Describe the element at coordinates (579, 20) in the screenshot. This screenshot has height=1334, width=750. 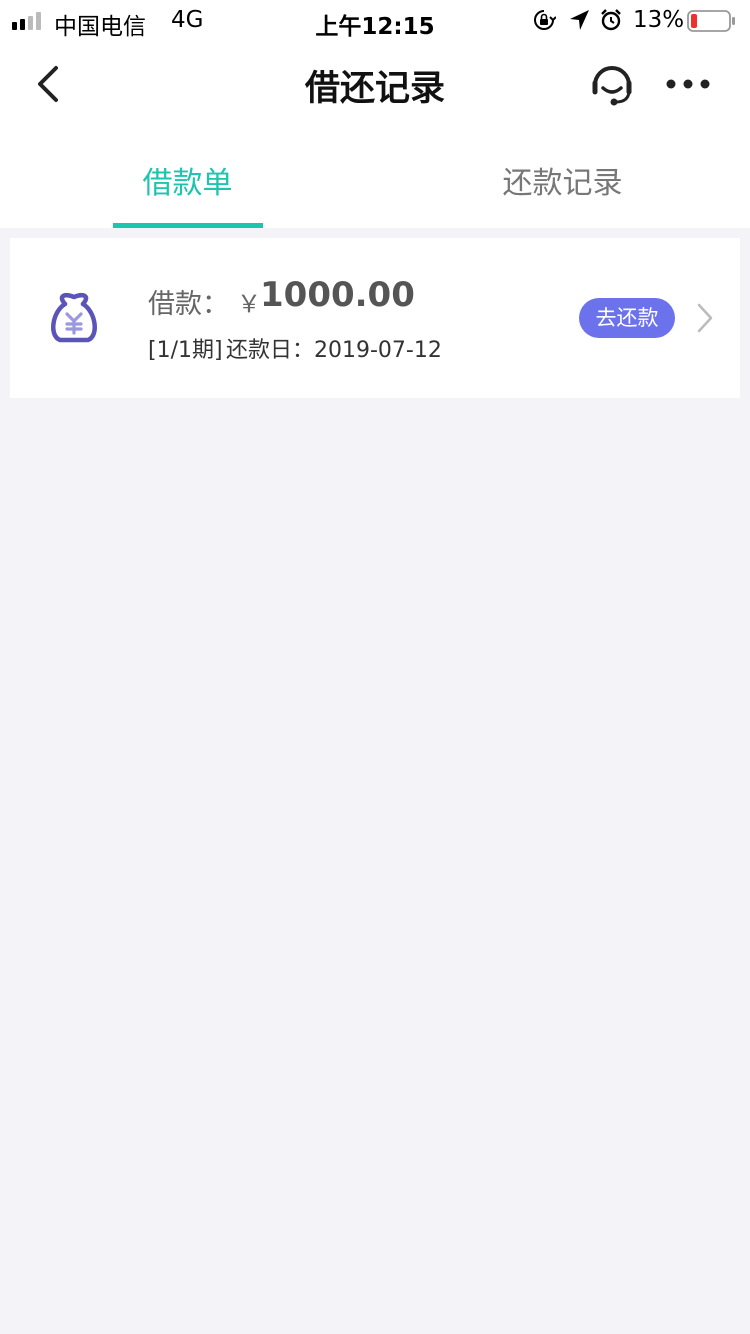
I see `location-arrow-icon` at that location.